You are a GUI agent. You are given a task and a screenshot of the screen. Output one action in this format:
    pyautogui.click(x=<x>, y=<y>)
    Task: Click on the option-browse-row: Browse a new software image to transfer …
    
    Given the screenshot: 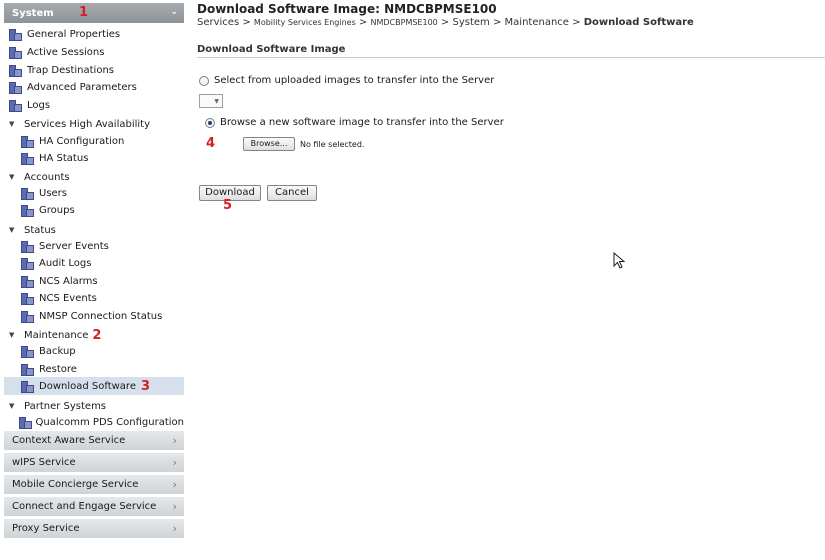 What is the action you would take?
    pyautogui.click(x=354, y=122)
    